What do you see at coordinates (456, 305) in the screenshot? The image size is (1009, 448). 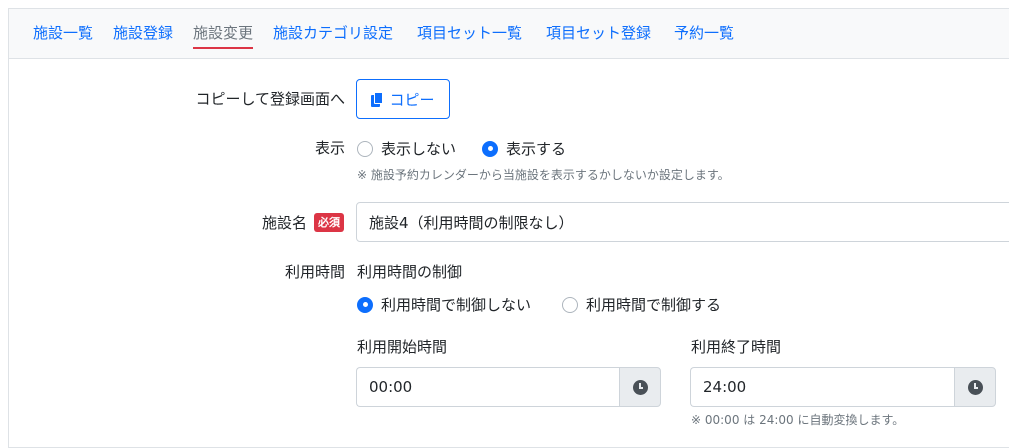 I see `time-control-off-label: 利用時間で制御しない` at bounding box center [456, 305].